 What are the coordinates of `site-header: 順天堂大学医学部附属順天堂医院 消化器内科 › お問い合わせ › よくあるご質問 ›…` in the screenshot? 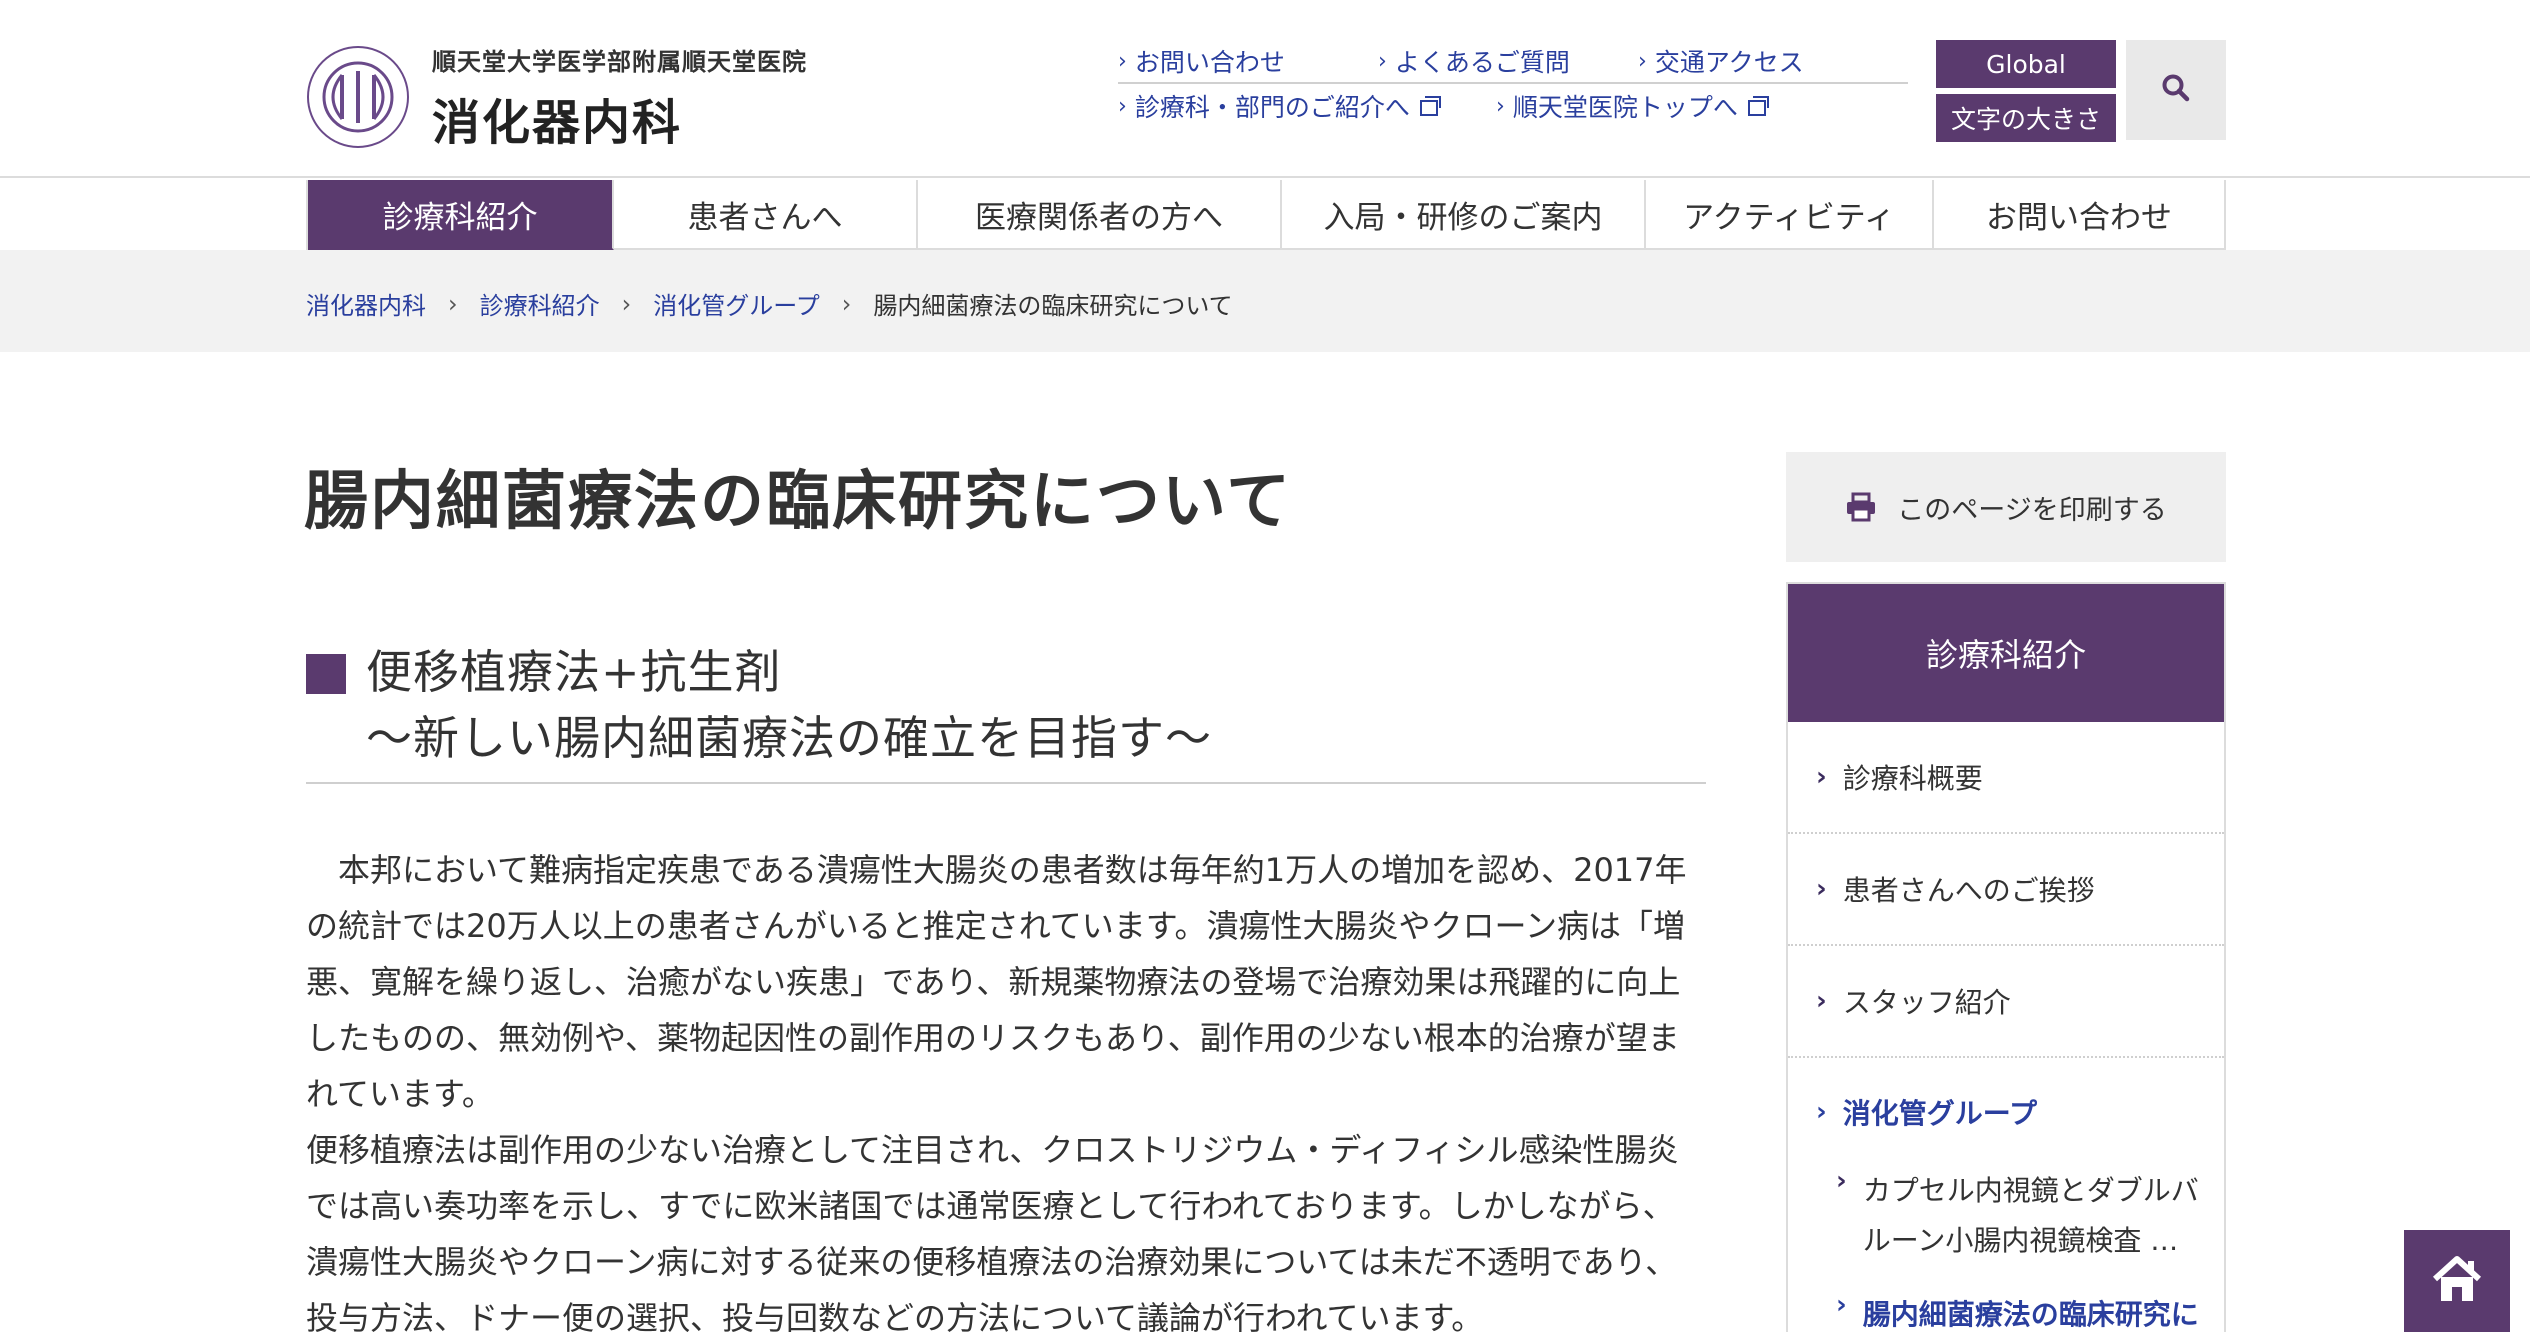 It's located at (1265, 89).